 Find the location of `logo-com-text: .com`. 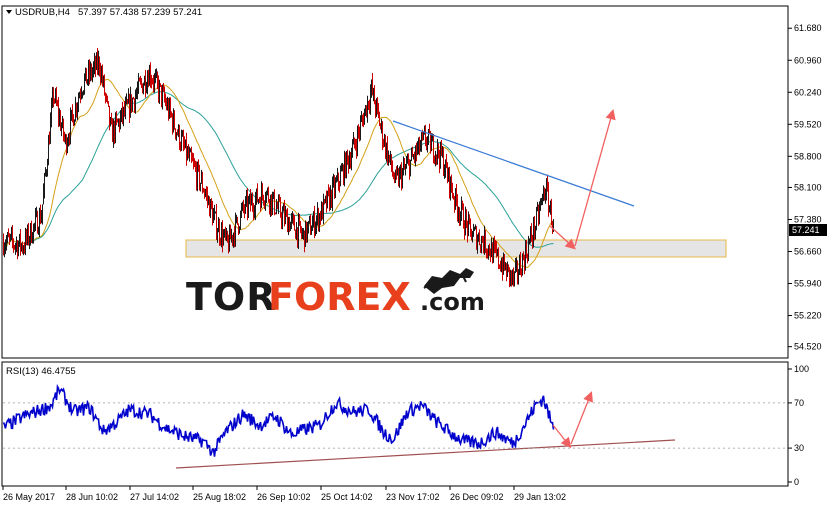

logo-com-text: .com is located at coordinates (452, 302).